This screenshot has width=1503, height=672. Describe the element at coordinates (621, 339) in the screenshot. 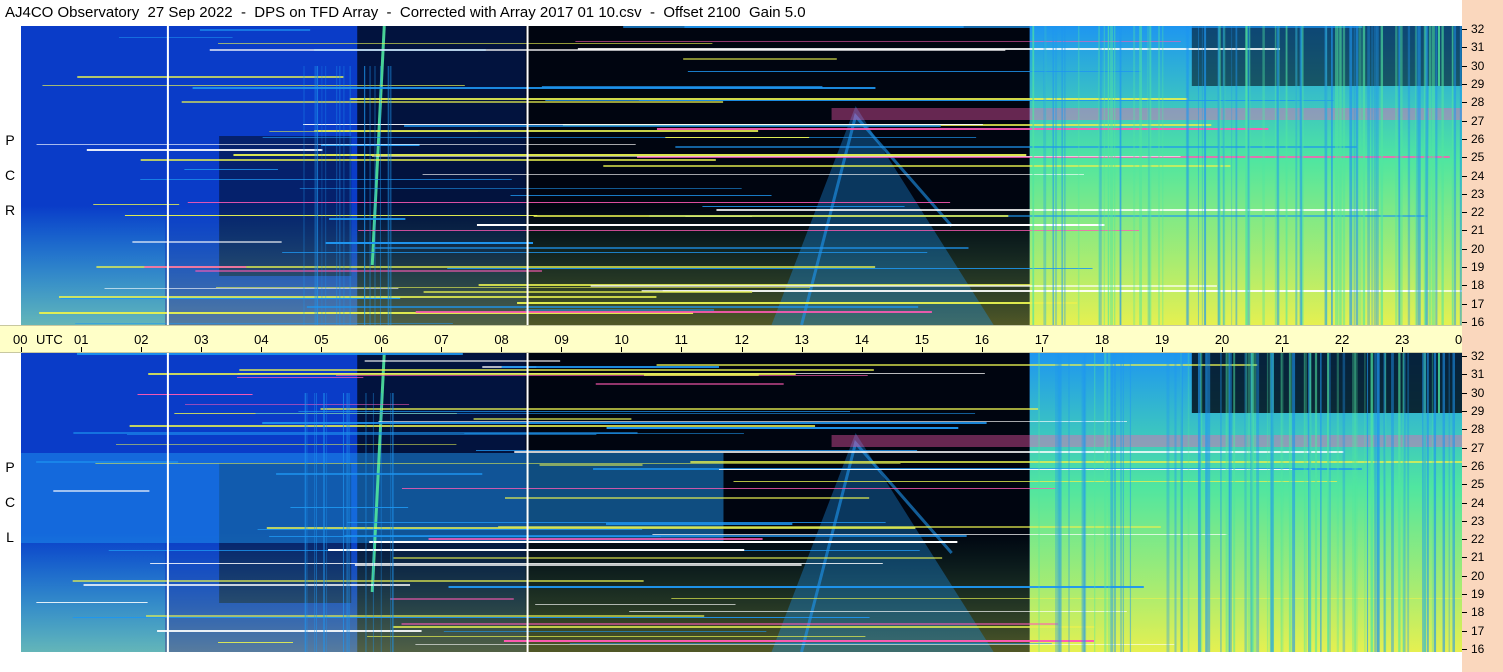

I see `utc-tick-label: 10` at that location.